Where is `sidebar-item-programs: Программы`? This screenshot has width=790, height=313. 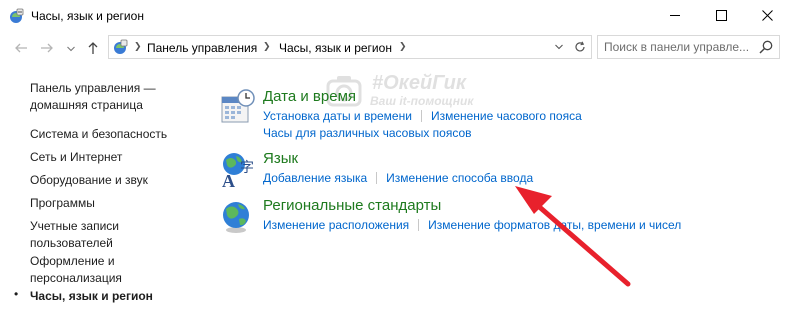
sidebar-item-programs: Программы is located at coordinates (110, 203).